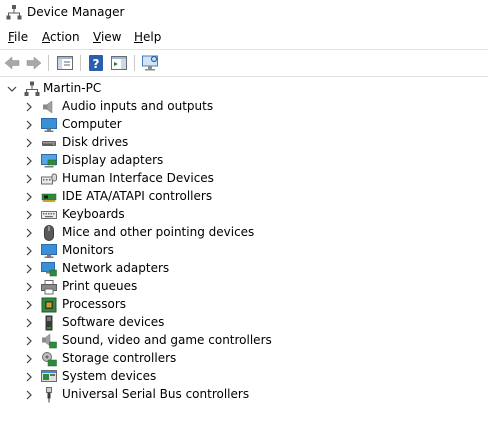 The width and height of the screenshot is (488, 425). I want to click on menu-action: Action, so click(61, 37).